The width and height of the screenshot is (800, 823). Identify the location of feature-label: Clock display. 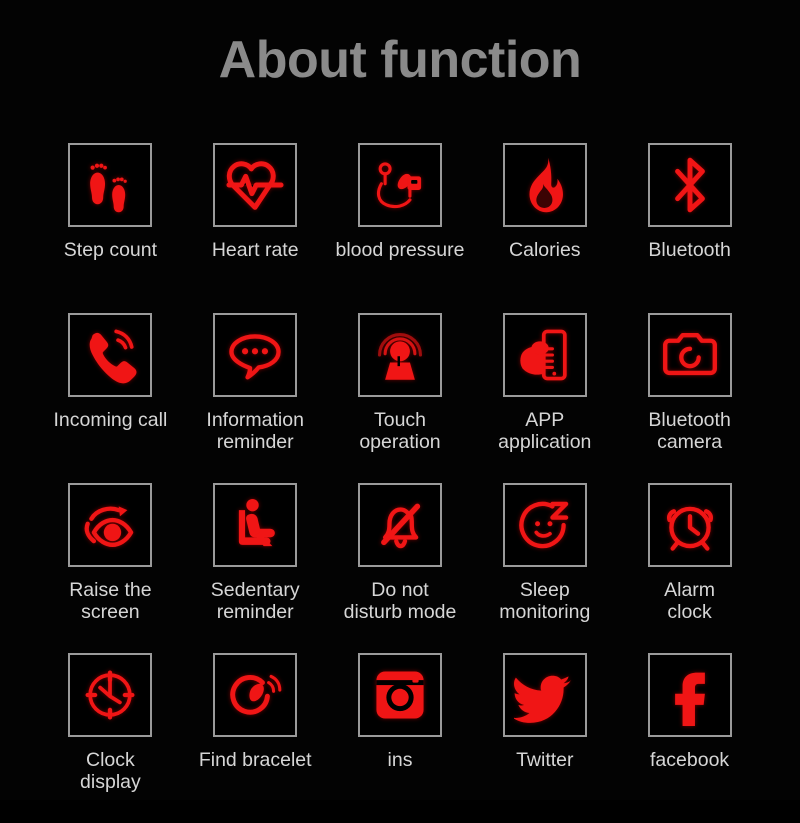
(110, 771).